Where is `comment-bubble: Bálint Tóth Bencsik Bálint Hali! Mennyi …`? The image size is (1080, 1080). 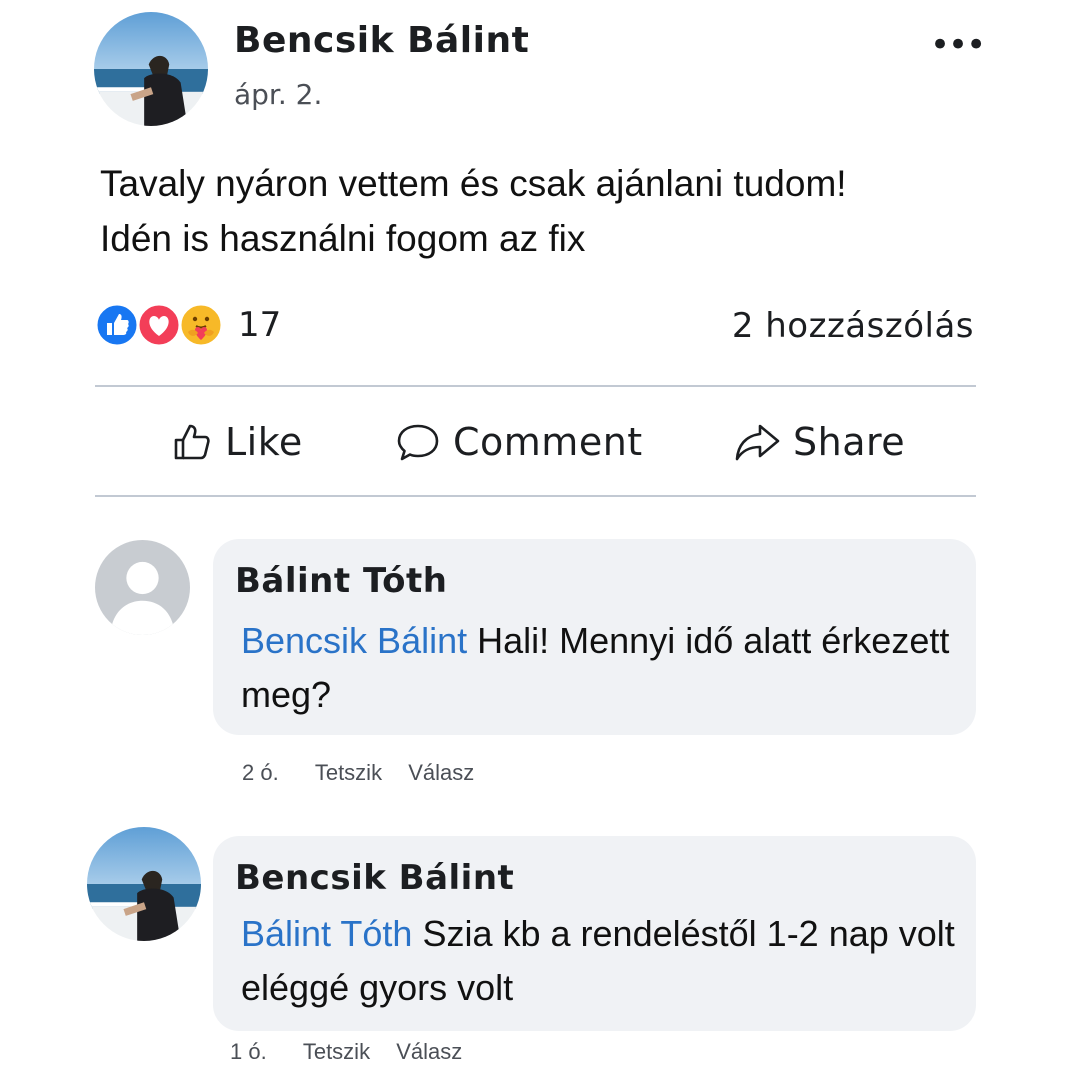
comment-bubble: Bálint Tóth Bencsik Bálint Hali! Mennyi … is located at coordinates (594, 637).